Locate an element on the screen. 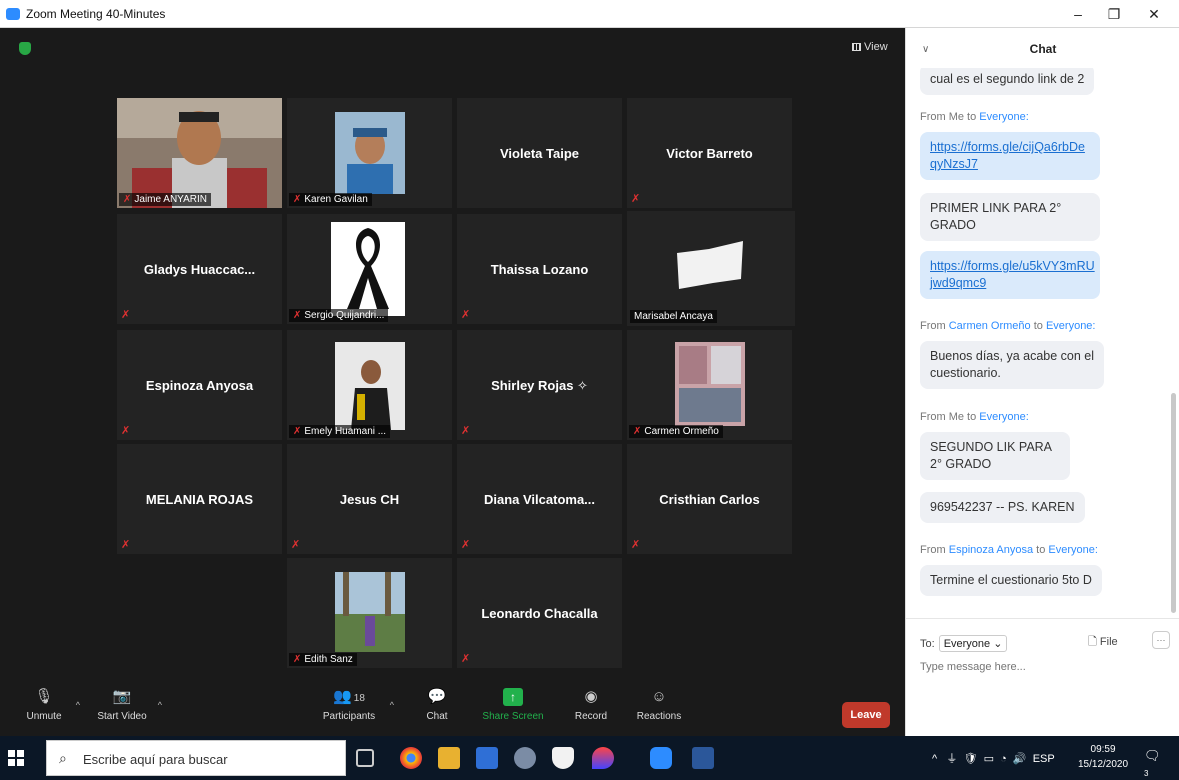 This screenshot has height=780, width=1179. tray-wifi-icon: ◔ is located at coordinates (1003, 759).